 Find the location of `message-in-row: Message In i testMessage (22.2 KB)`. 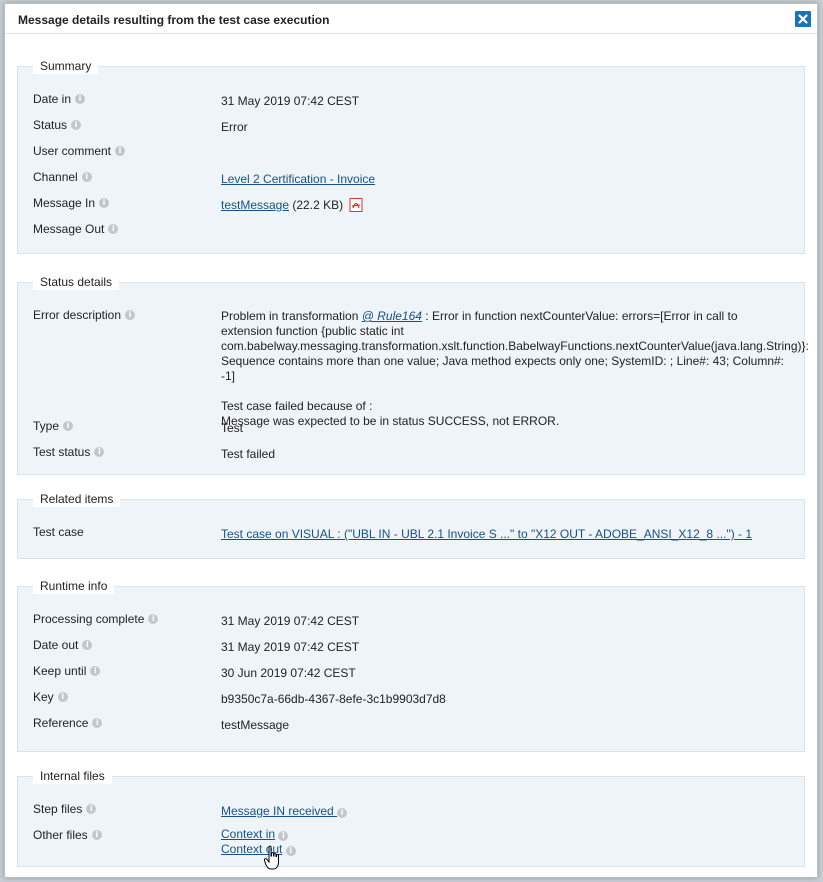

message-in-row: Message In i testMessage (22.2 KB) is located at coordinates (413, 205).